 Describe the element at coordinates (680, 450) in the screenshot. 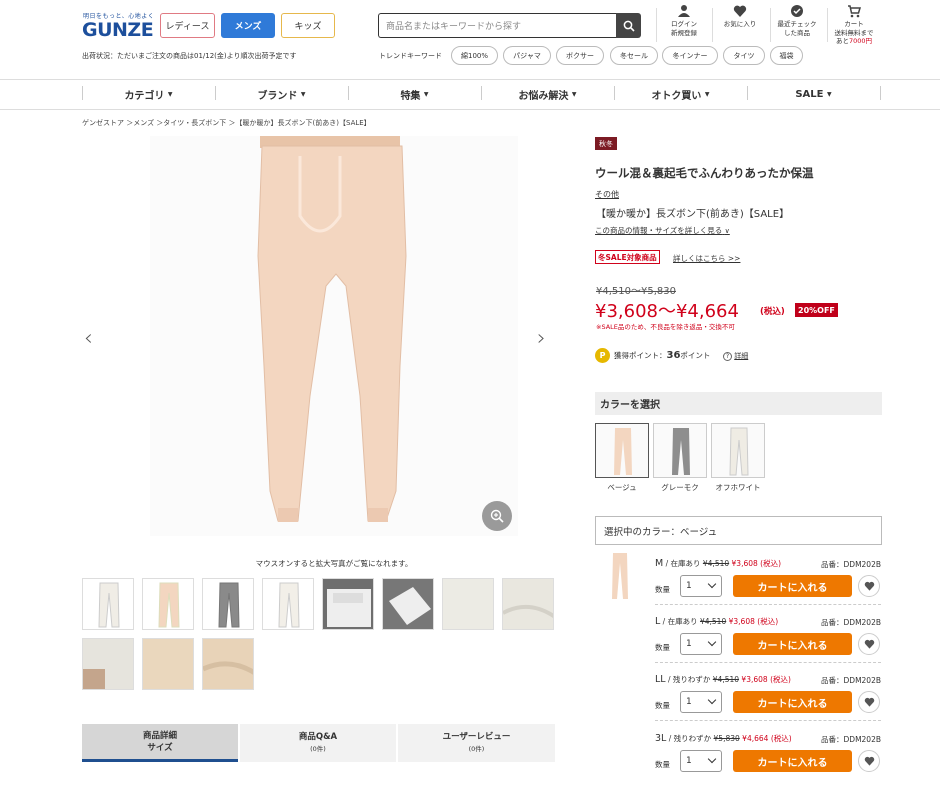

I see `color-swatch-gray` at that location.